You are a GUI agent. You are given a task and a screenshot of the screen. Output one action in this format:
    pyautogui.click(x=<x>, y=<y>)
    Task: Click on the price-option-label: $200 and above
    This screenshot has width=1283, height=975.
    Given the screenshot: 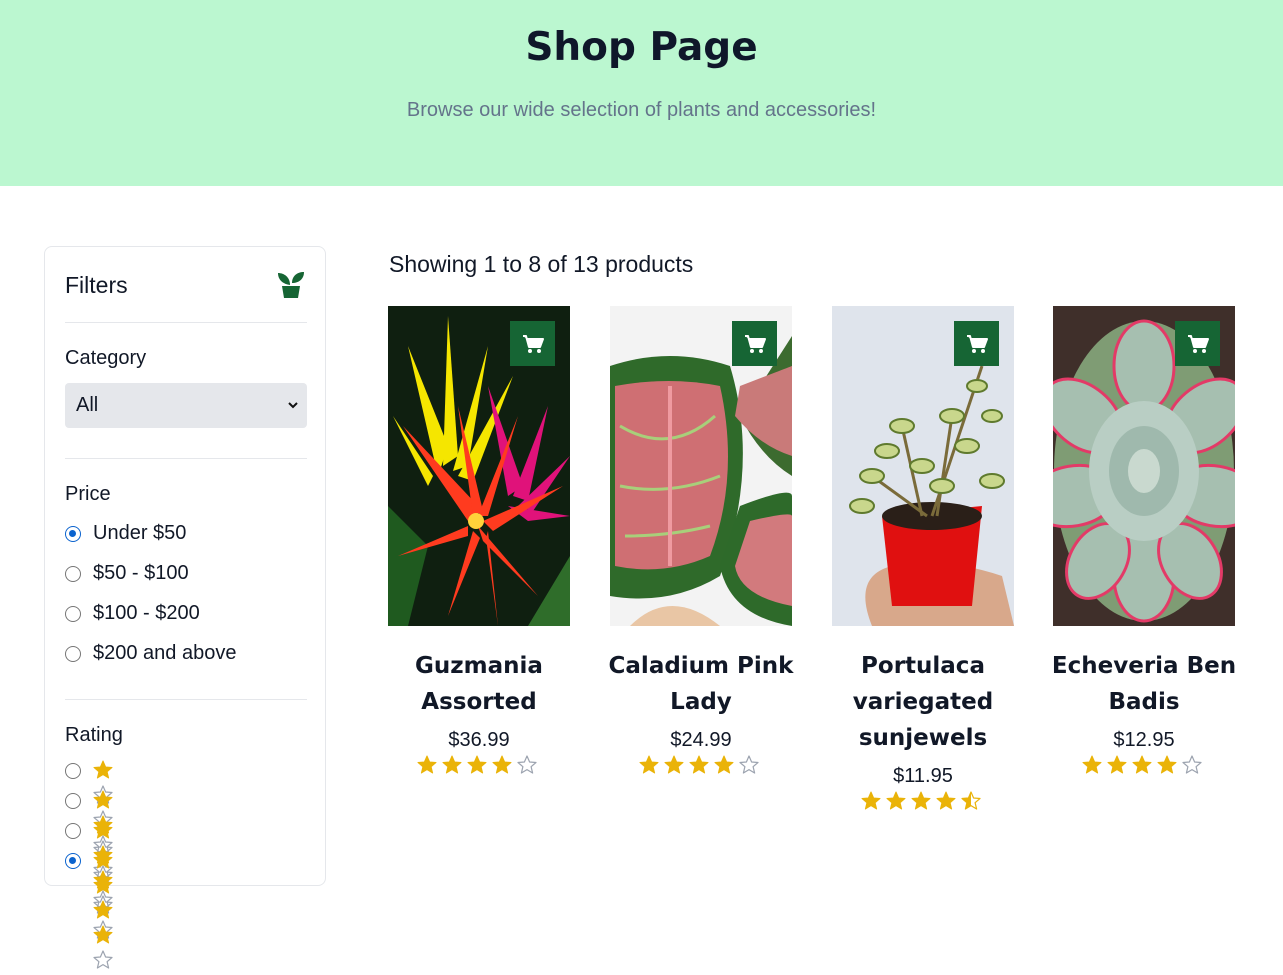 What is the action you would take?
    pyautogui.click(x=165, y=653)
    